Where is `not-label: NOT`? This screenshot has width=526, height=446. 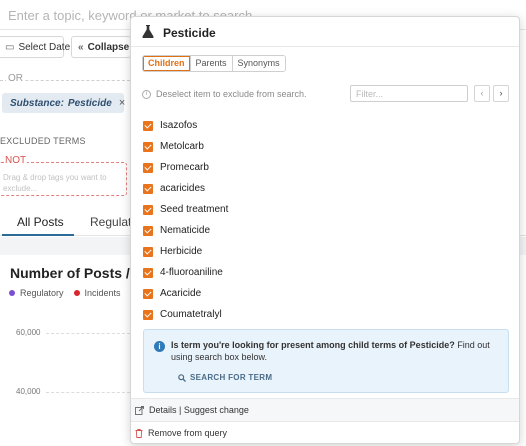 not-label: NOT is located at coordinates (16, 160).